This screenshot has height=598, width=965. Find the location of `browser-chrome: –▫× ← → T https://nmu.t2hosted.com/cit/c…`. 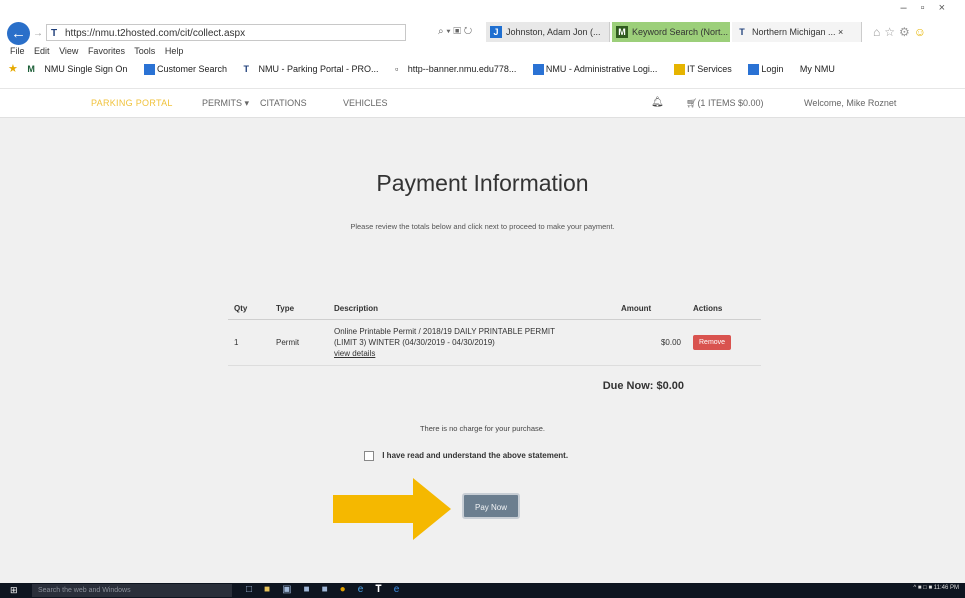

browser-chrome: –▫× ← → T https://nmu.t2hosted.com/cit/c… is located at coordinates (482, 44).